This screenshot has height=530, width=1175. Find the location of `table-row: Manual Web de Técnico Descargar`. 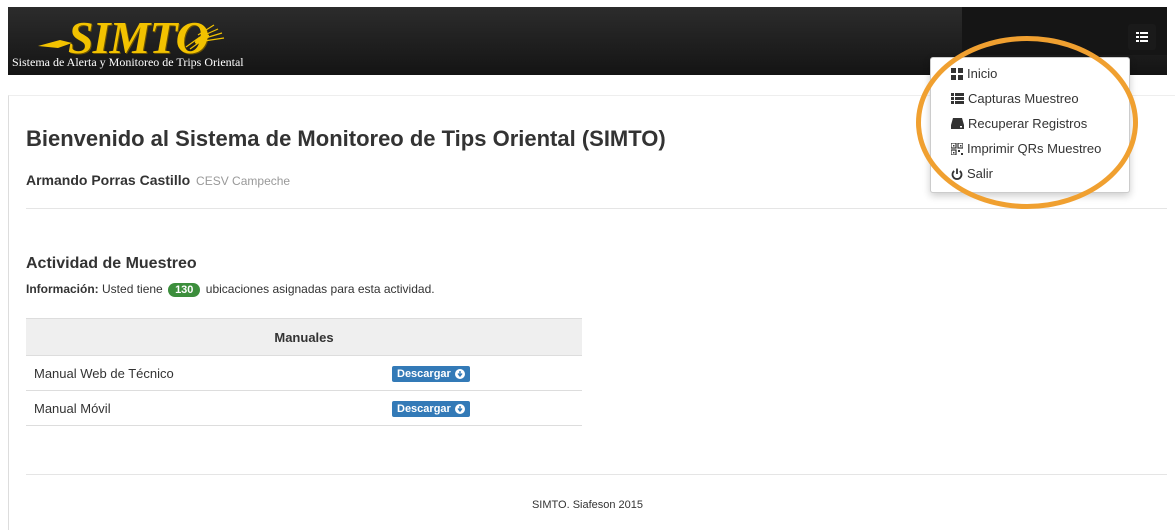

table-row: Manual Web de Técnico Descargar is located at coordinates (304, 373).